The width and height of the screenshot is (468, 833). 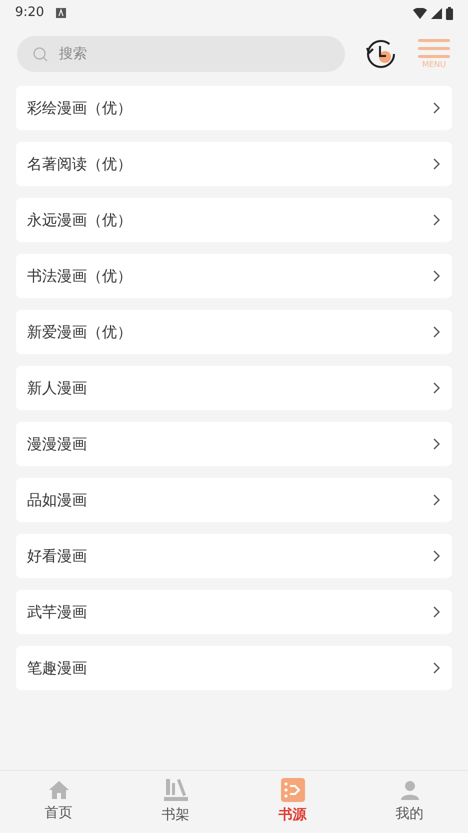 What do you see at coordinates (234, 276) in the screenshot?
I see `source-item: 书法漫画（优）` at bounding box center [234, 276].